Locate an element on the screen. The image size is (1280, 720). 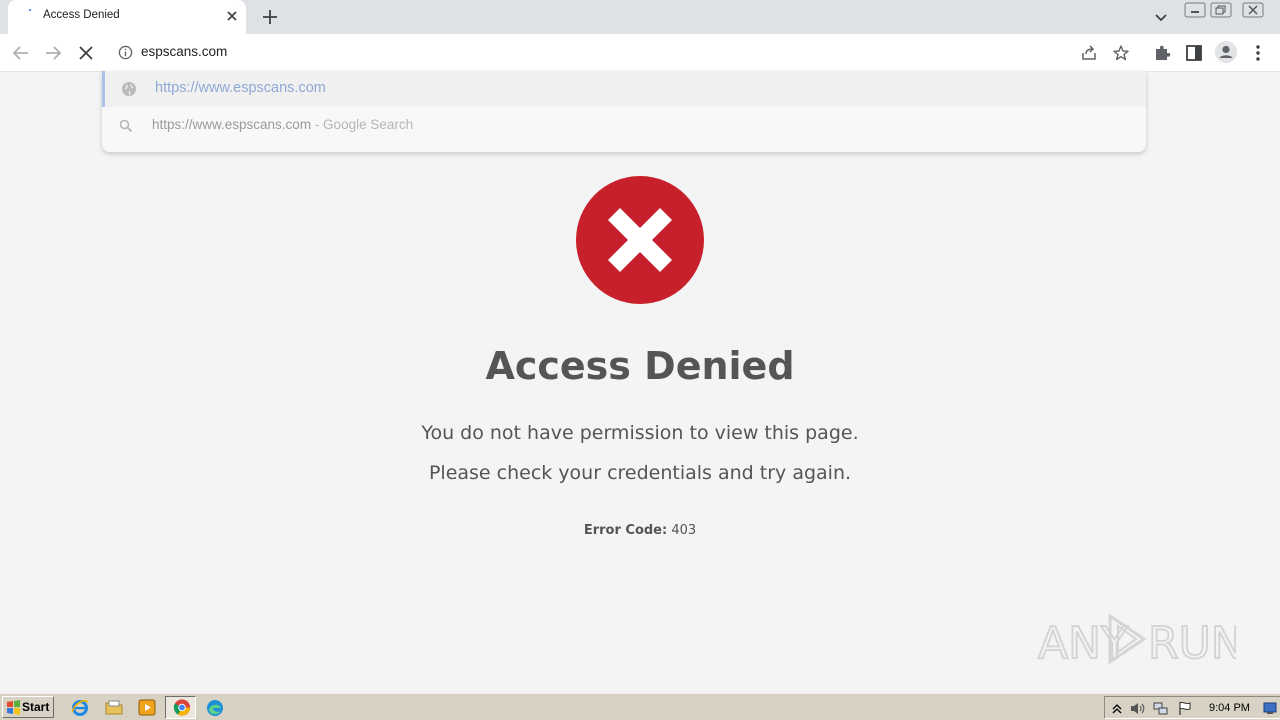
suggestion-text: https://www.espscans.com is located at coordinates (240, 88).